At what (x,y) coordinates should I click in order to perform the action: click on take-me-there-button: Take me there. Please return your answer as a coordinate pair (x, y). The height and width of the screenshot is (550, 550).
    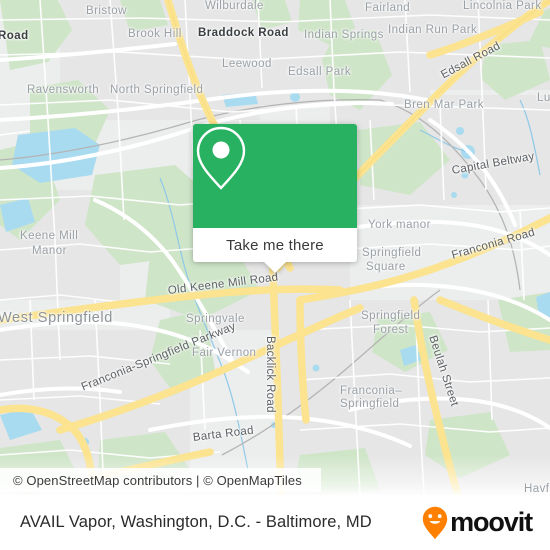
    Looking at the image, I should click on (275, 245).